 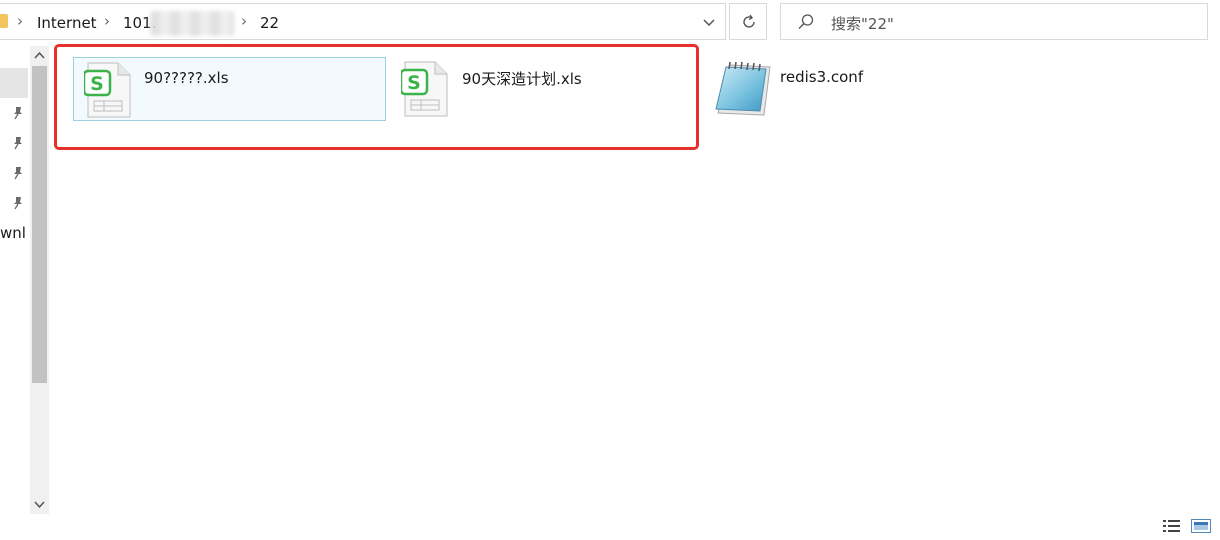 I want to click on refresh-icon, so click(x=749, y=21).